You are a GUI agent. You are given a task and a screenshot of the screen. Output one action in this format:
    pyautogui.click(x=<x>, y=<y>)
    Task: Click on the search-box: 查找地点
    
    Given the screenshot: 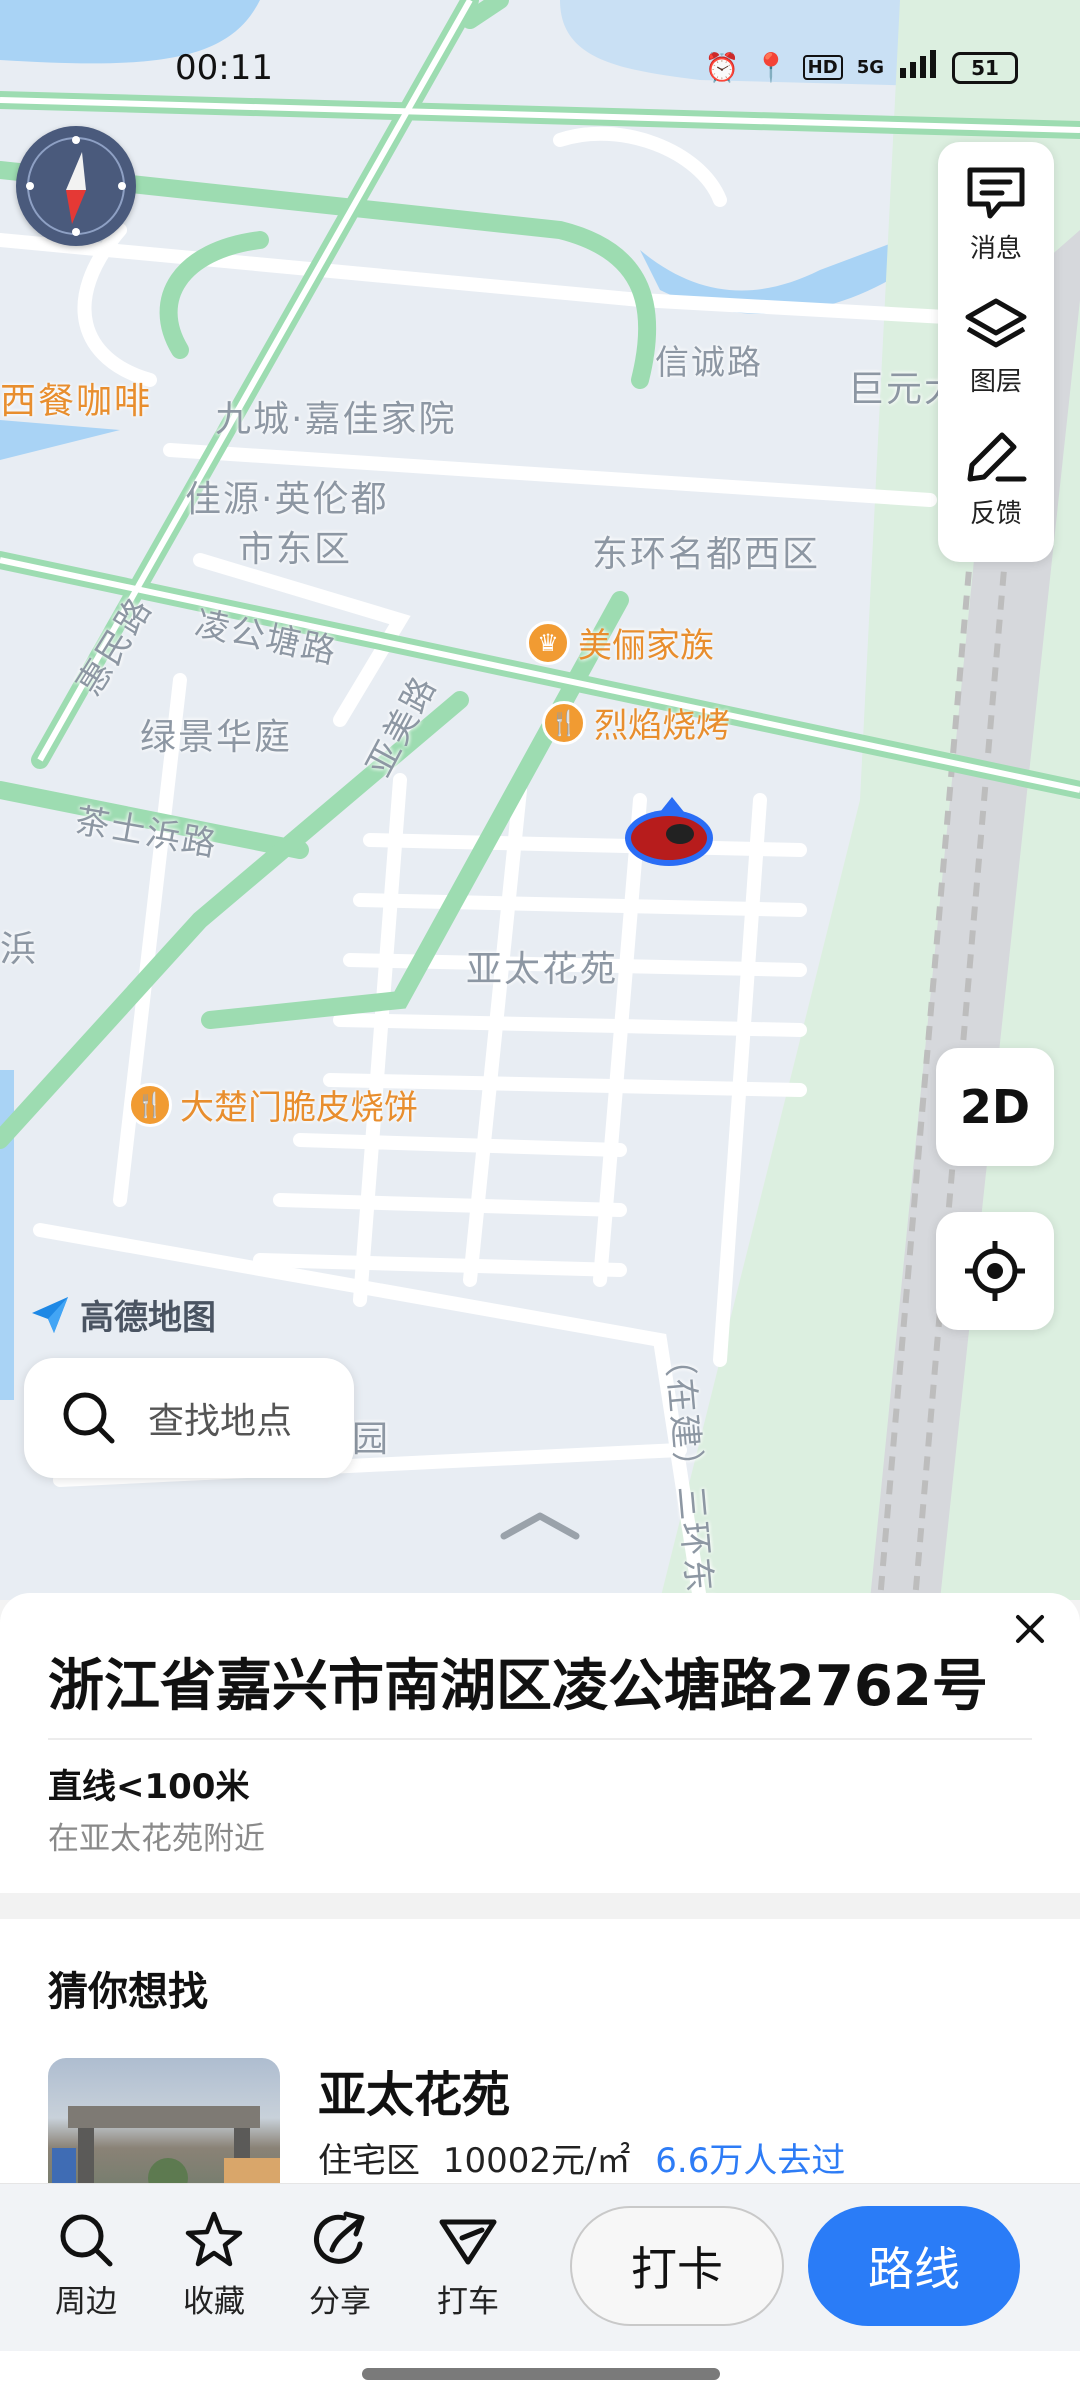 What is the action you would take?
    pyautogui.click(x=189, y=1418)
    